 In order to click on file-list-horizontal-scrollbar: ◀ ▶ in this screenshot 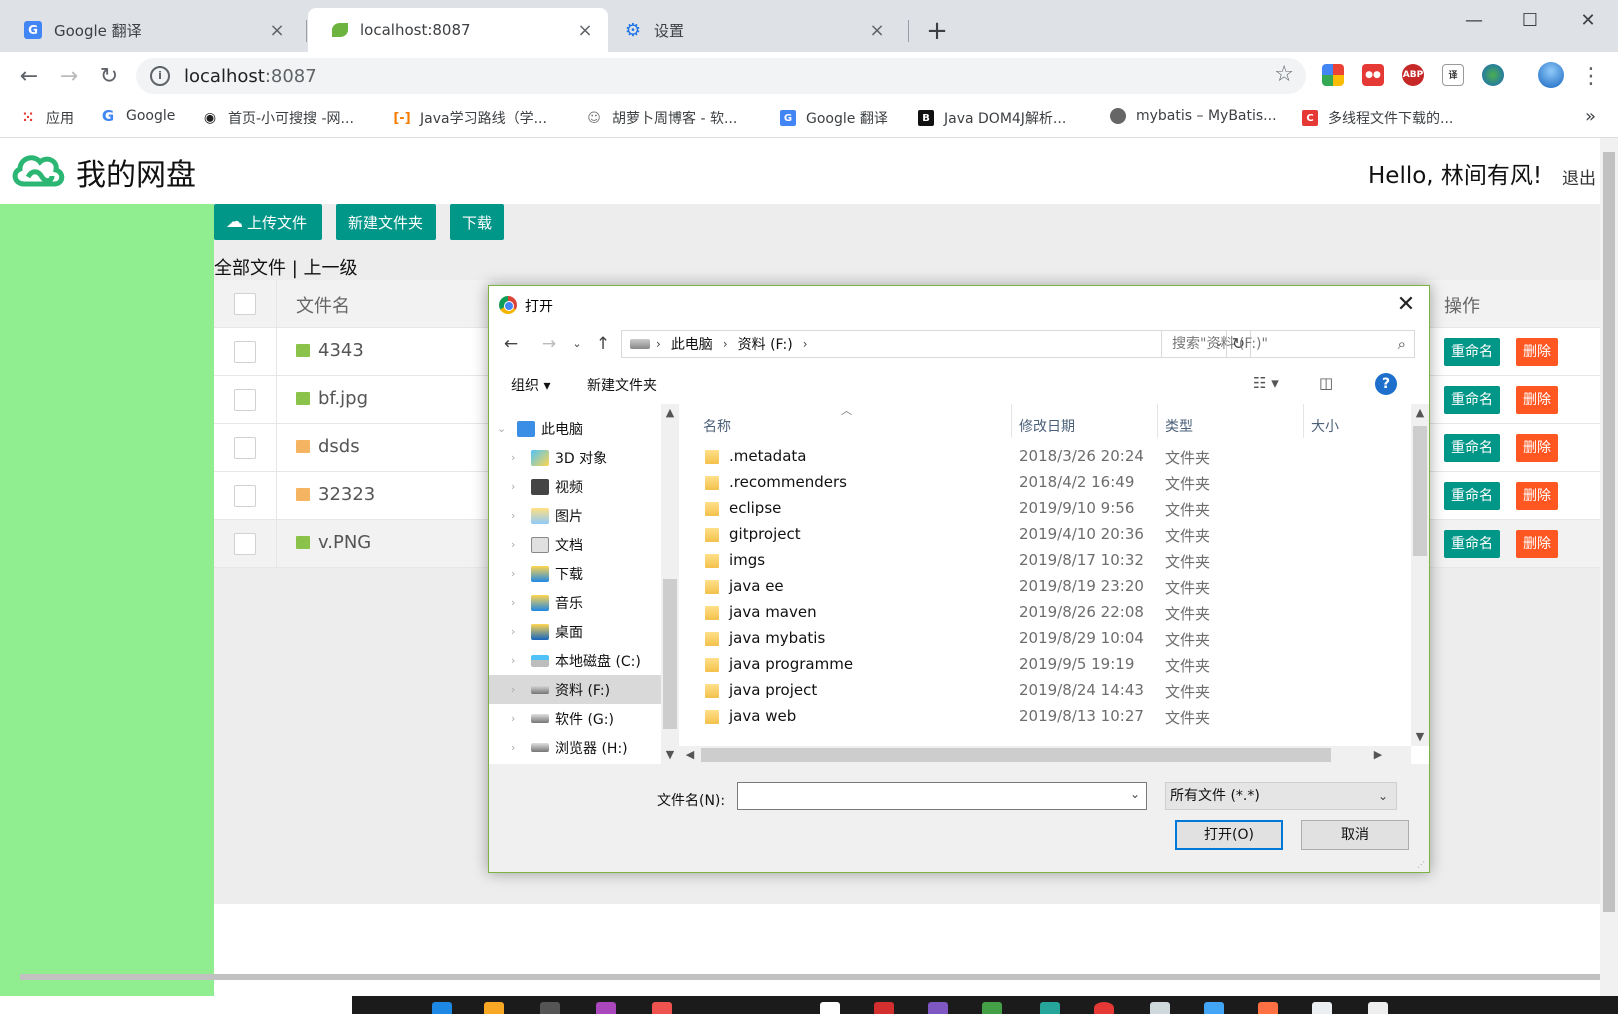, I will do `click(1045, 755)`.